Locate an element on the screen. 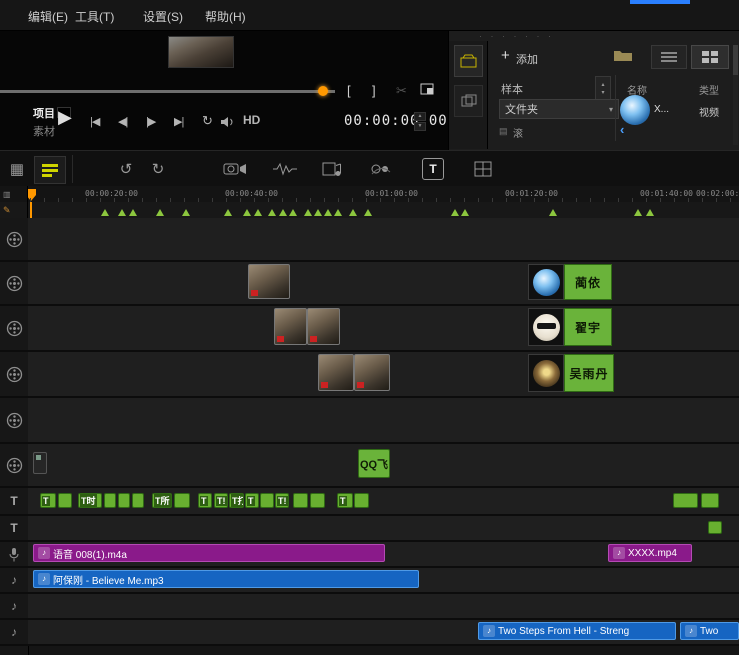  timeline-clip: 吴雨丹 is located at coordinates (571, 373).